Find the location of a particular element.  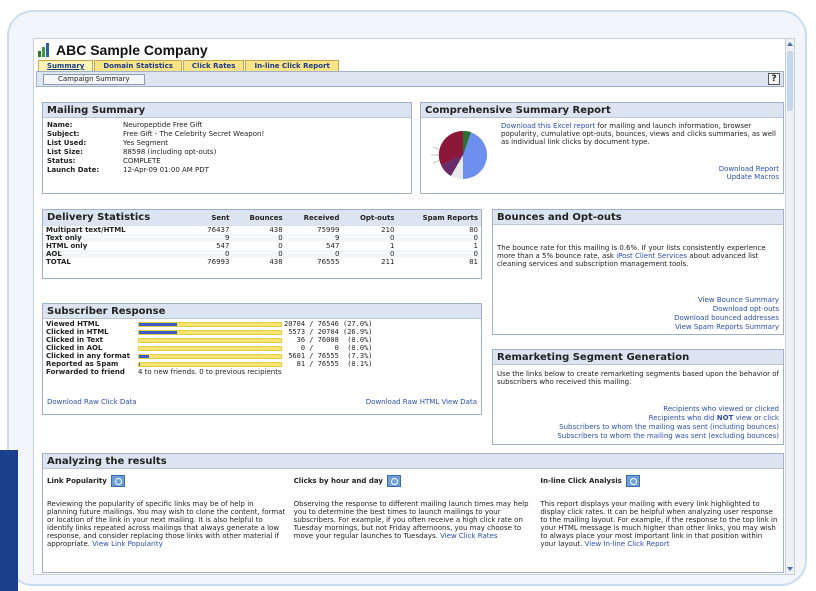

summary-key: Launch Date: is located at coordinates (73, 170).